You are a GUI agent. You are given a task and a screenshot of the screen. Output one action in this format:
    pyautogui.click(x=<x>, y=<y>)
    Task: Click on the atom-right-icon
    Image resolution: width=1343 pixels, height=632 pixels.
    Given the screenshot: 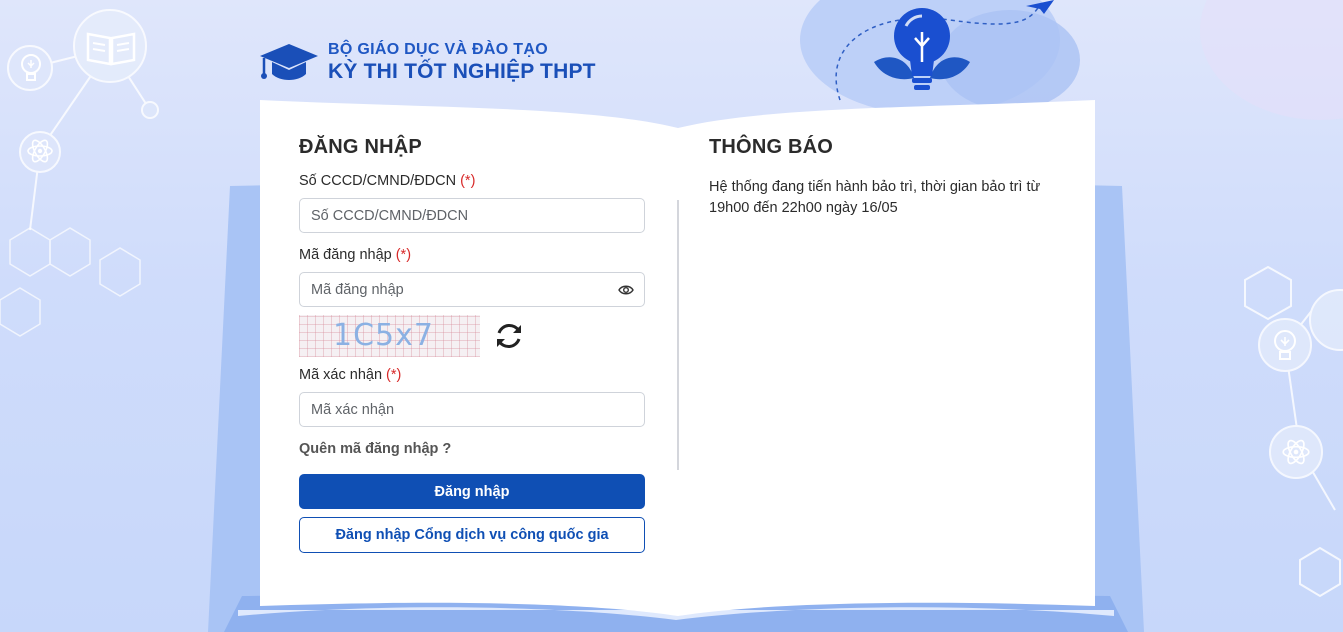 What is the action you would take?
    pyautogui.click(x=1296, y=452)
    